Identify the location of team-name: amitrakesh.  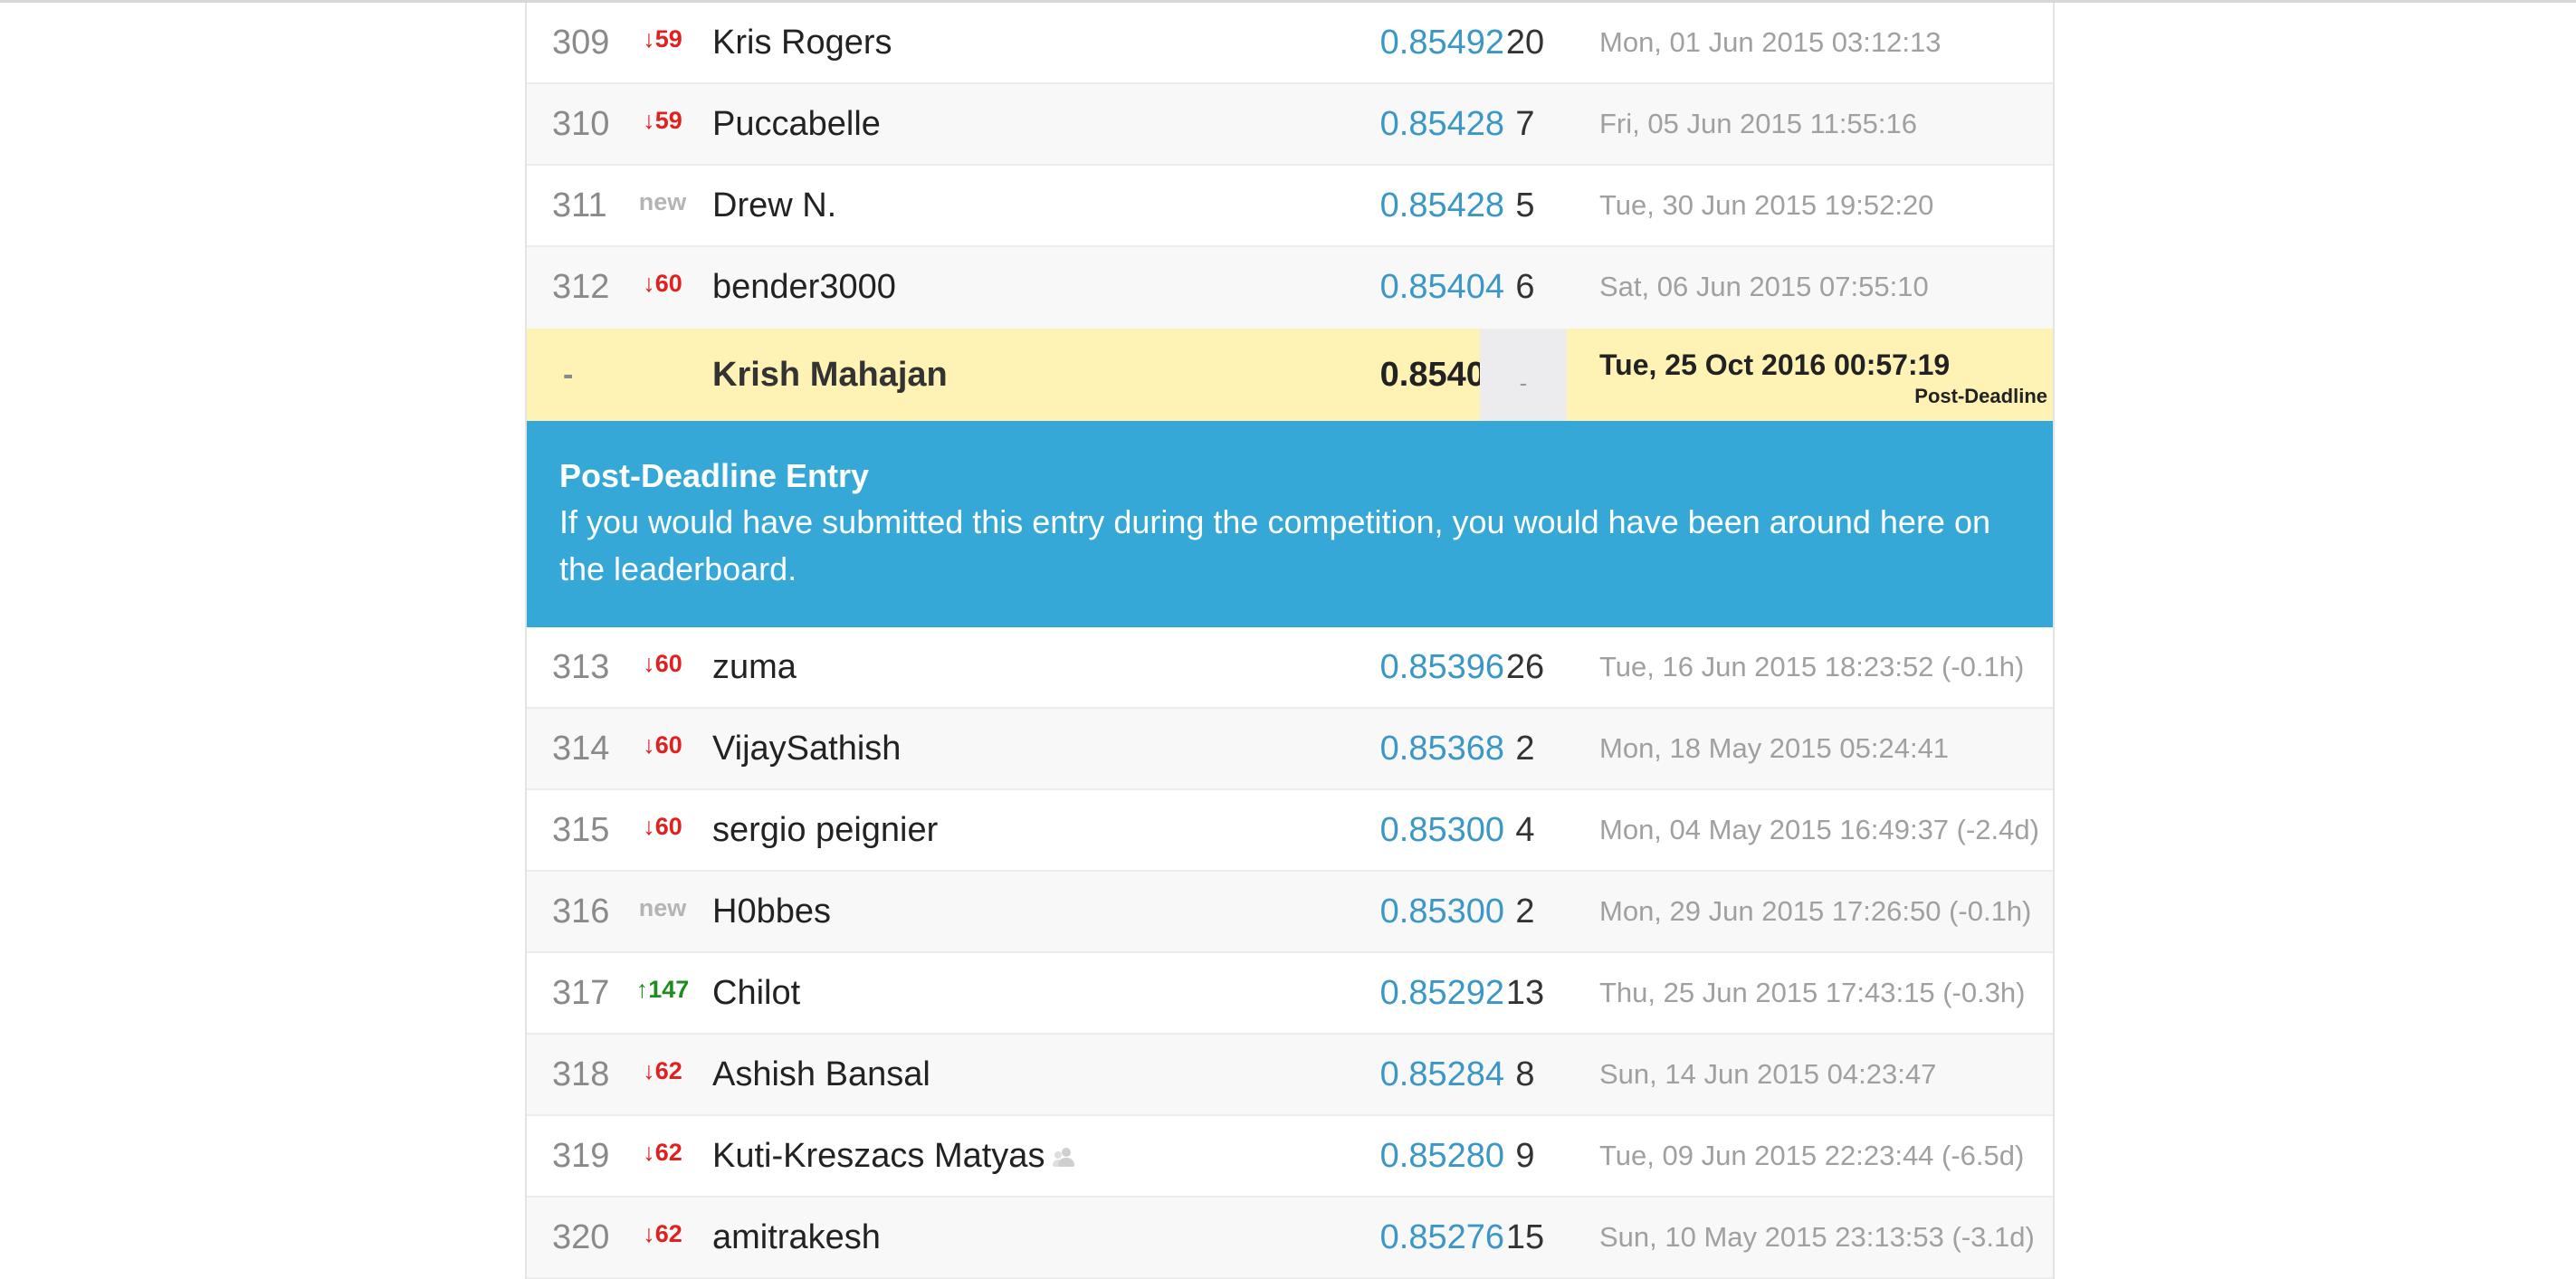
(796, 1237).